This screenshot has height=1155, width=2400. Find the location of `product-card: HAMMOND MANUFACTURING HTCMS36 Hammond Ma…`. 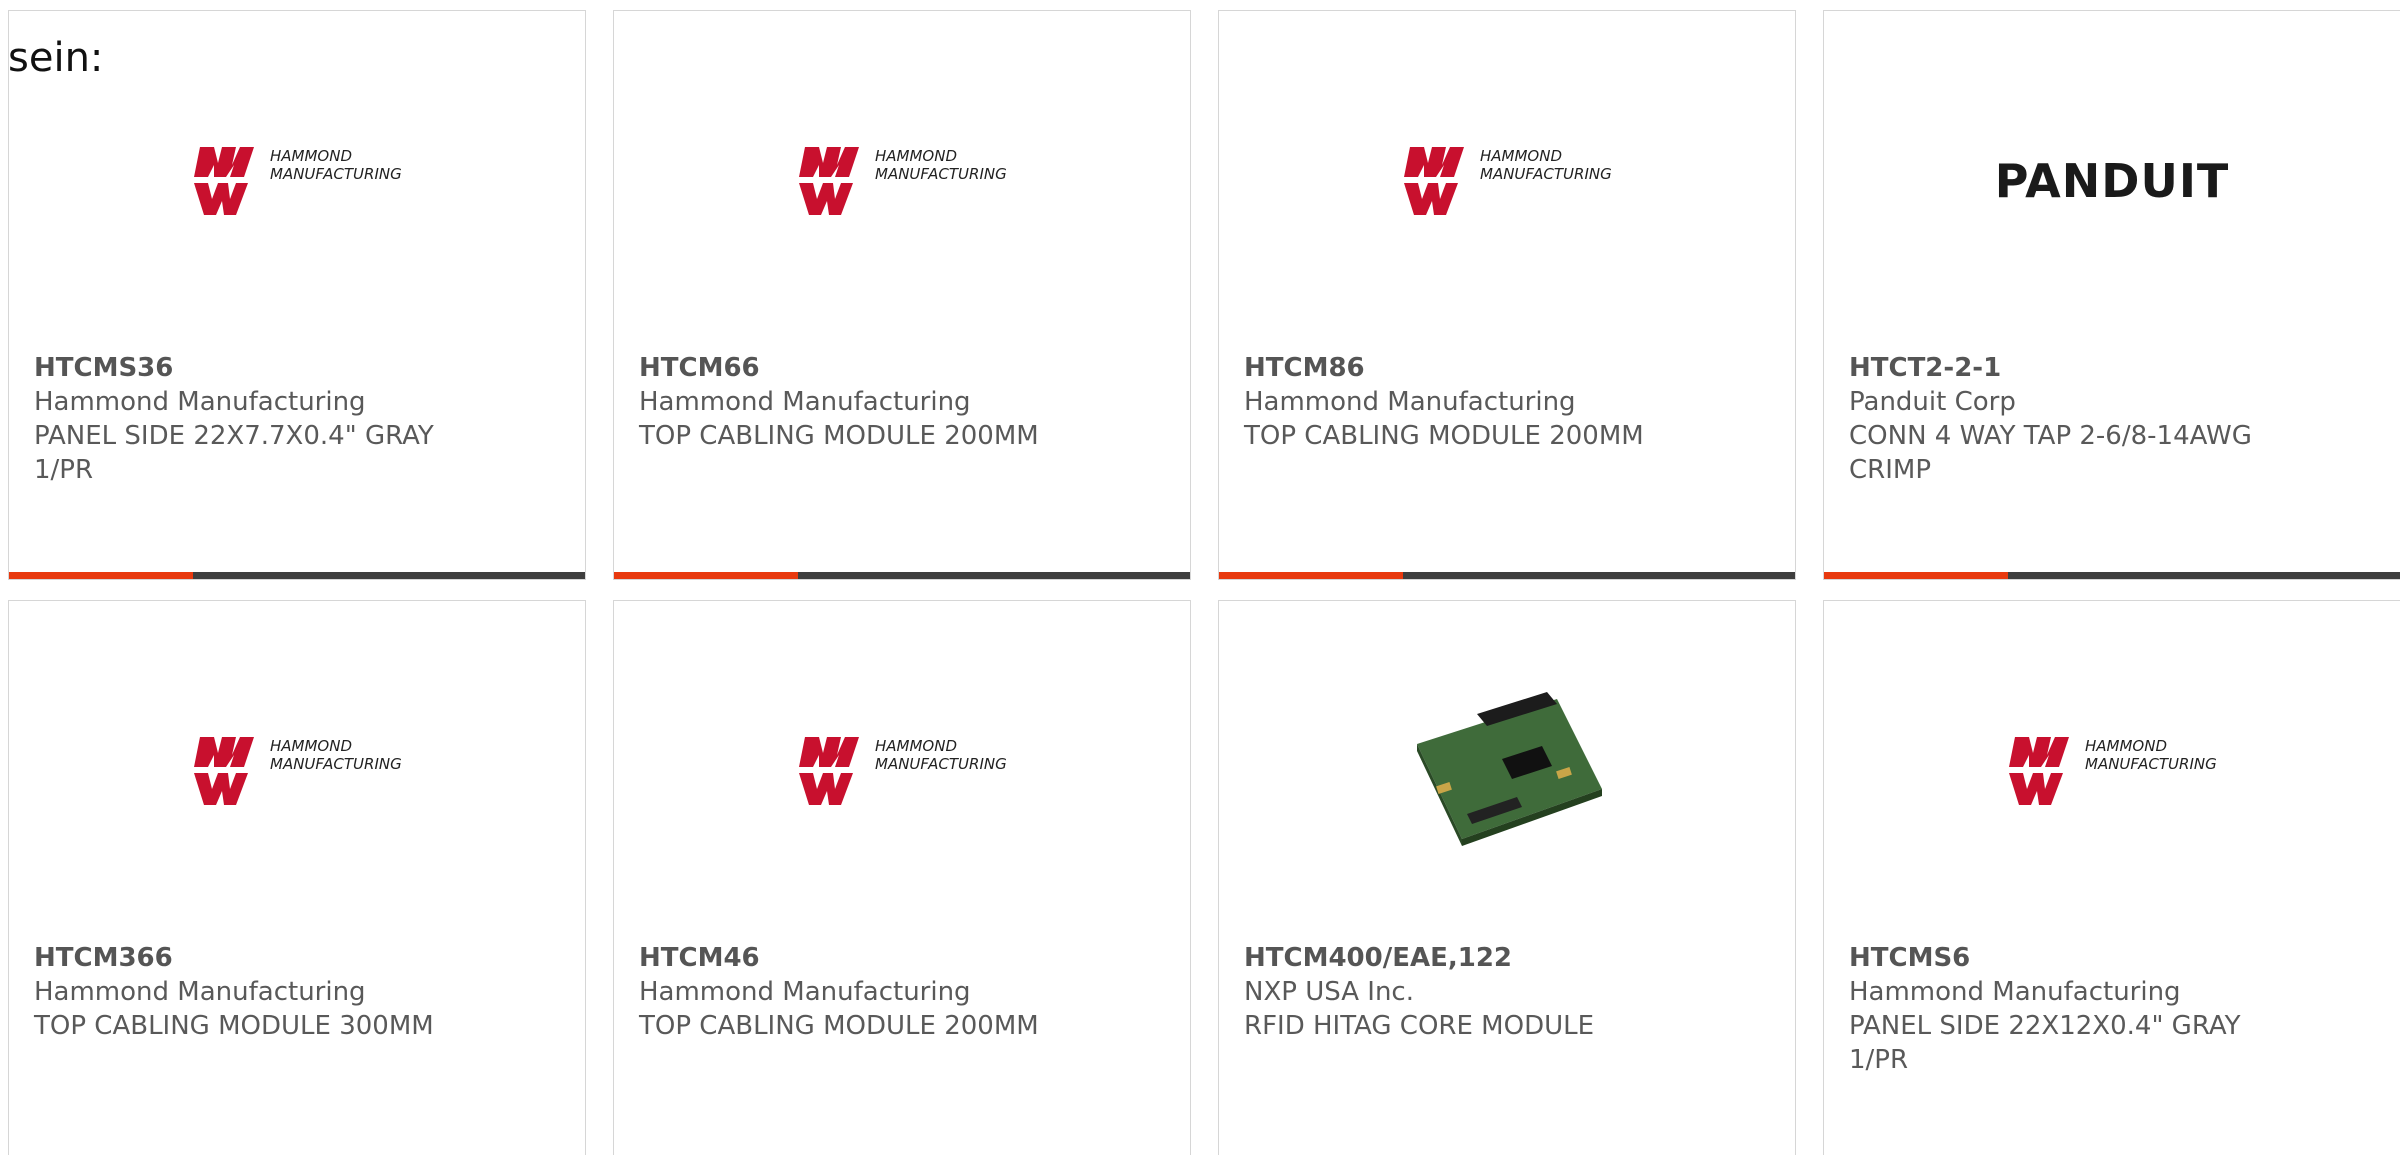

product-card: HAMMOND MANUFACTURING HTCMS36 Hammond Ma… is located at coordinates (297, 295).